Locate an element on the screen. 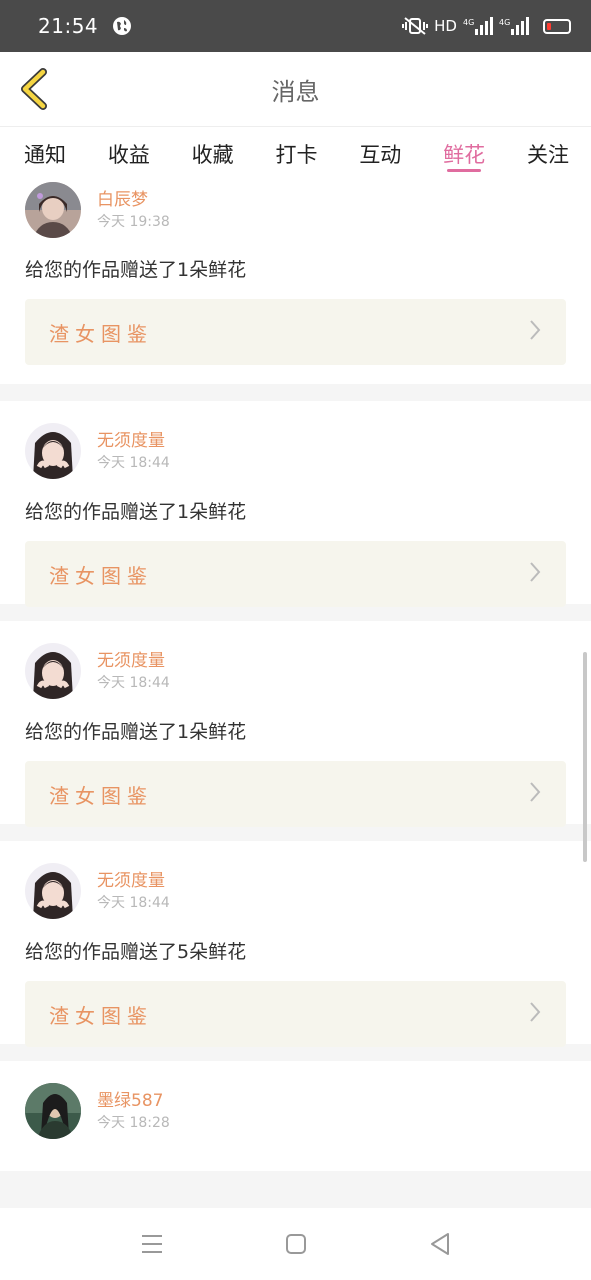  triangle-back-icon is located at coordinates (439, 1244).